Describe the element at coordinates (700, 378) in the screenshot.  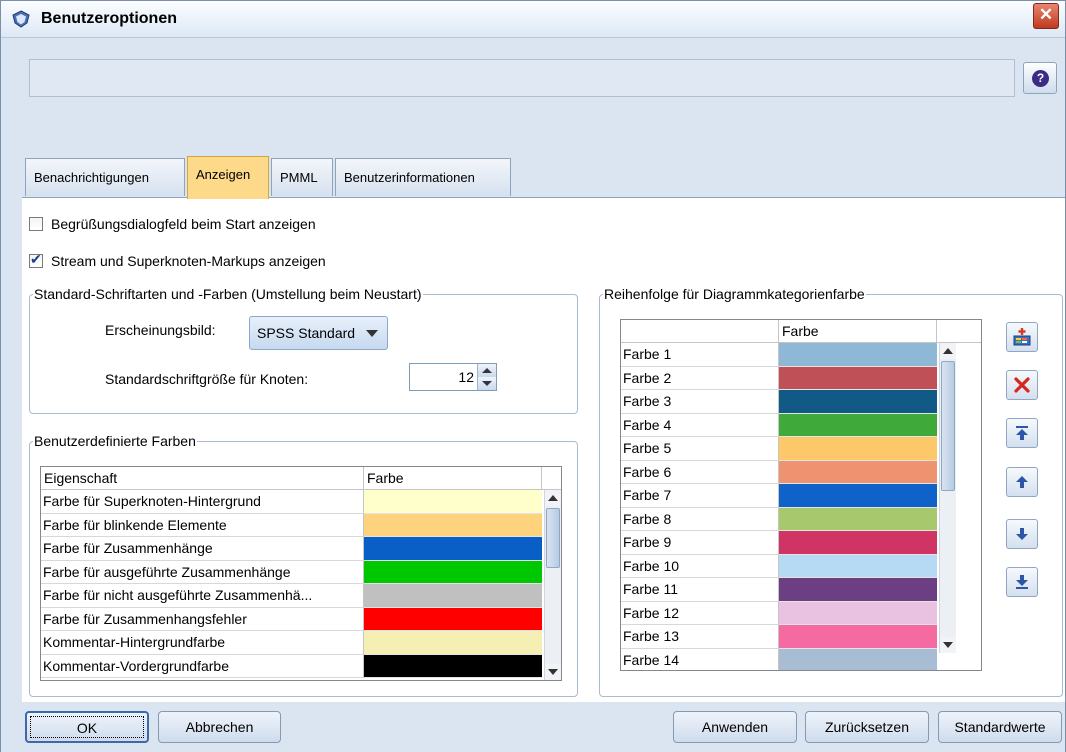
I see `color-name-cell: Farbe 2` at that location.